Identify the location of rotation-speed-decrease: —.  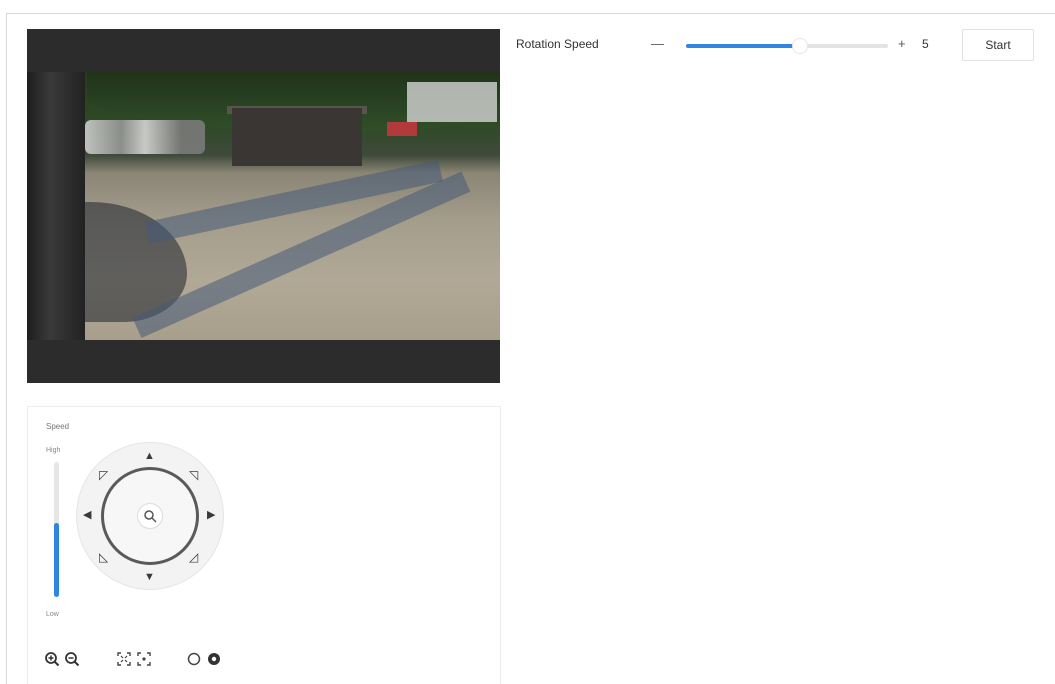
(657, 43).